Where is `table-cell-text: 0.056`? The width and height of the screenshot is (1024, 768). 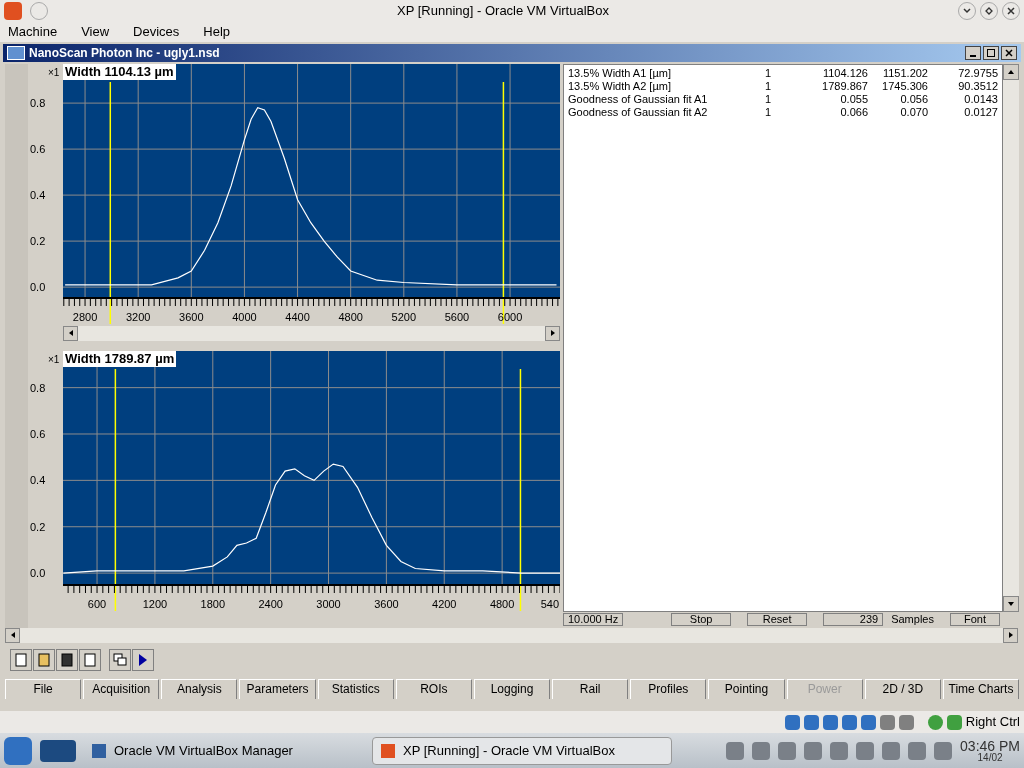 table-cell-text: 0.056 is located at coordinates (913, 99).